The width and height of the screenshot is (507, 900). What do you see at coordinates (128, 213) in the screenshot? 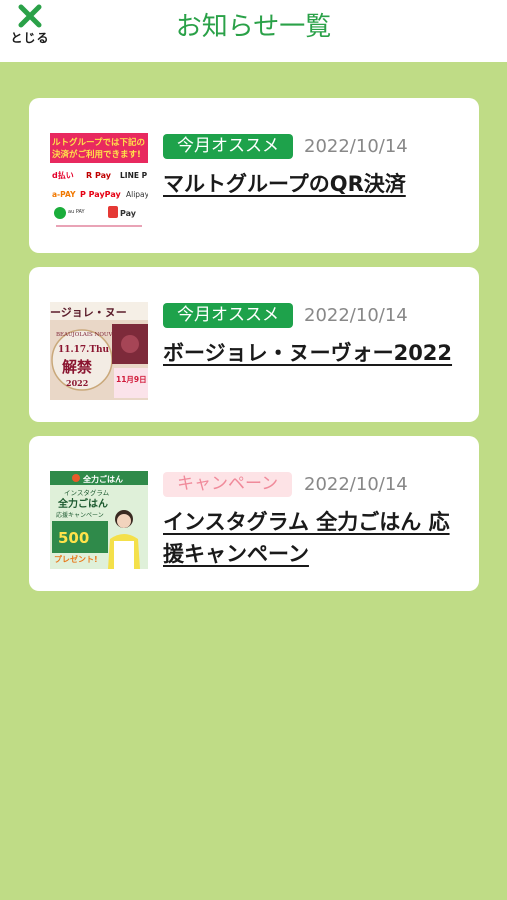
I see `pay-label: Pay` at bounding box center [128, 213].